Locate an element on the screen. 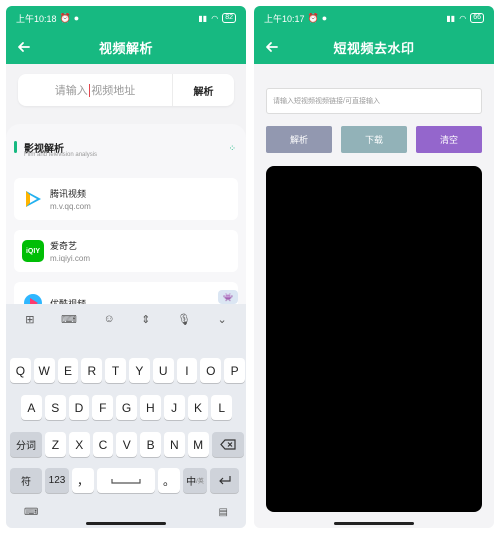 The image size is (500, 538). key-row-4: 符 123 ， 。 中/英 is located at coordinates (124, 480).